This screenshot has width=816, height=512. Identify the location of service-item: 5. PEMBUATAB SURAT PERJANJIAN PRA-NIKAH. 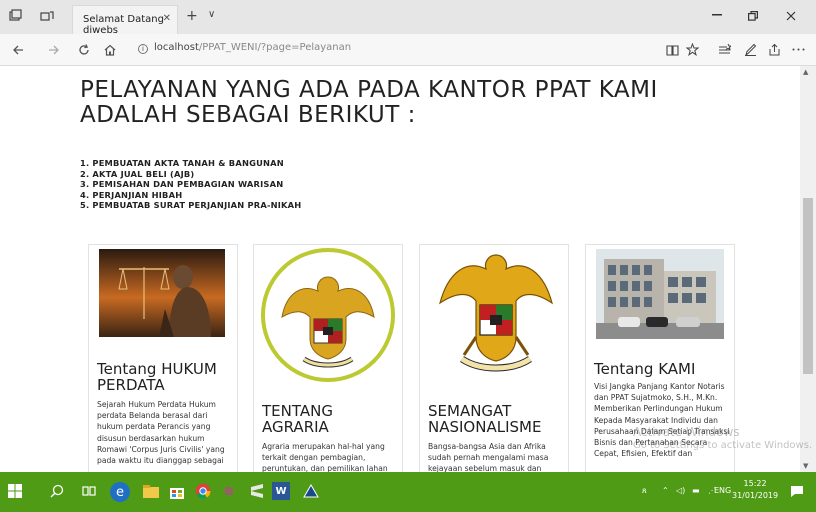
(191, 205).